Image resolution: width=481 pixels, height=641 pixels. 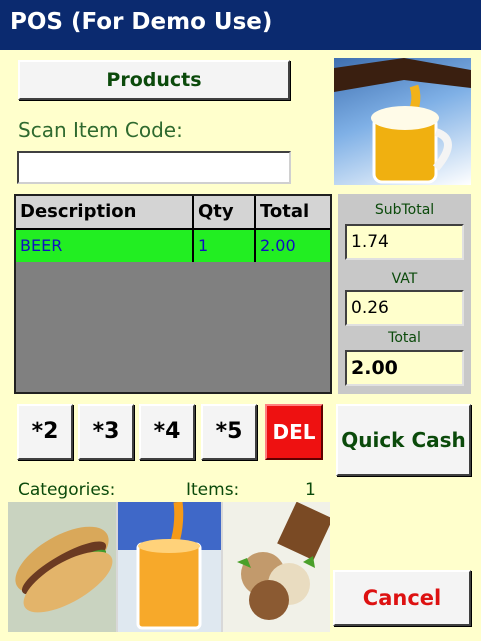 I want to click on items-count: 1, so click(x=310, y=490).